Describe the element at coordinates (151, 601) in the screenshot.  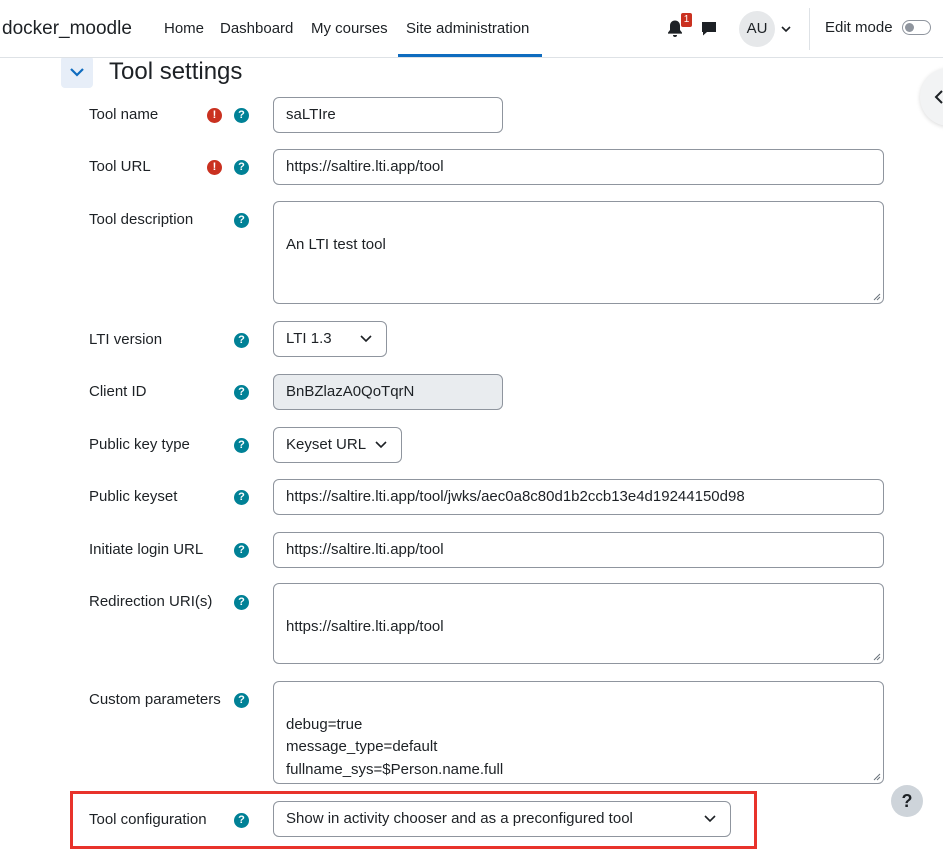
I see `redirection-uris-label: Redirection URI(s)` at that location.